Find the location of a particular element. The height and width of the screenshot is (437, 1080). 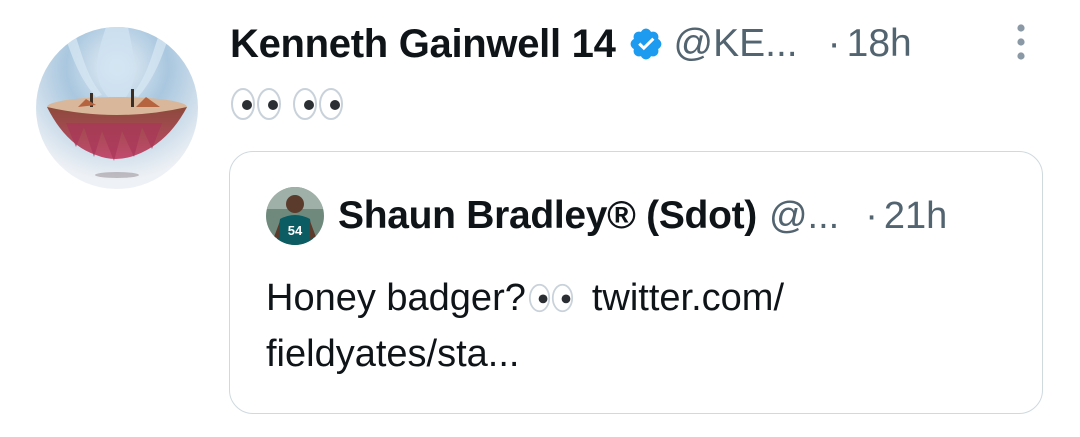

quoted-author-name: Shaun Bradley® (Sdot) is located at coordinates (547, 216).